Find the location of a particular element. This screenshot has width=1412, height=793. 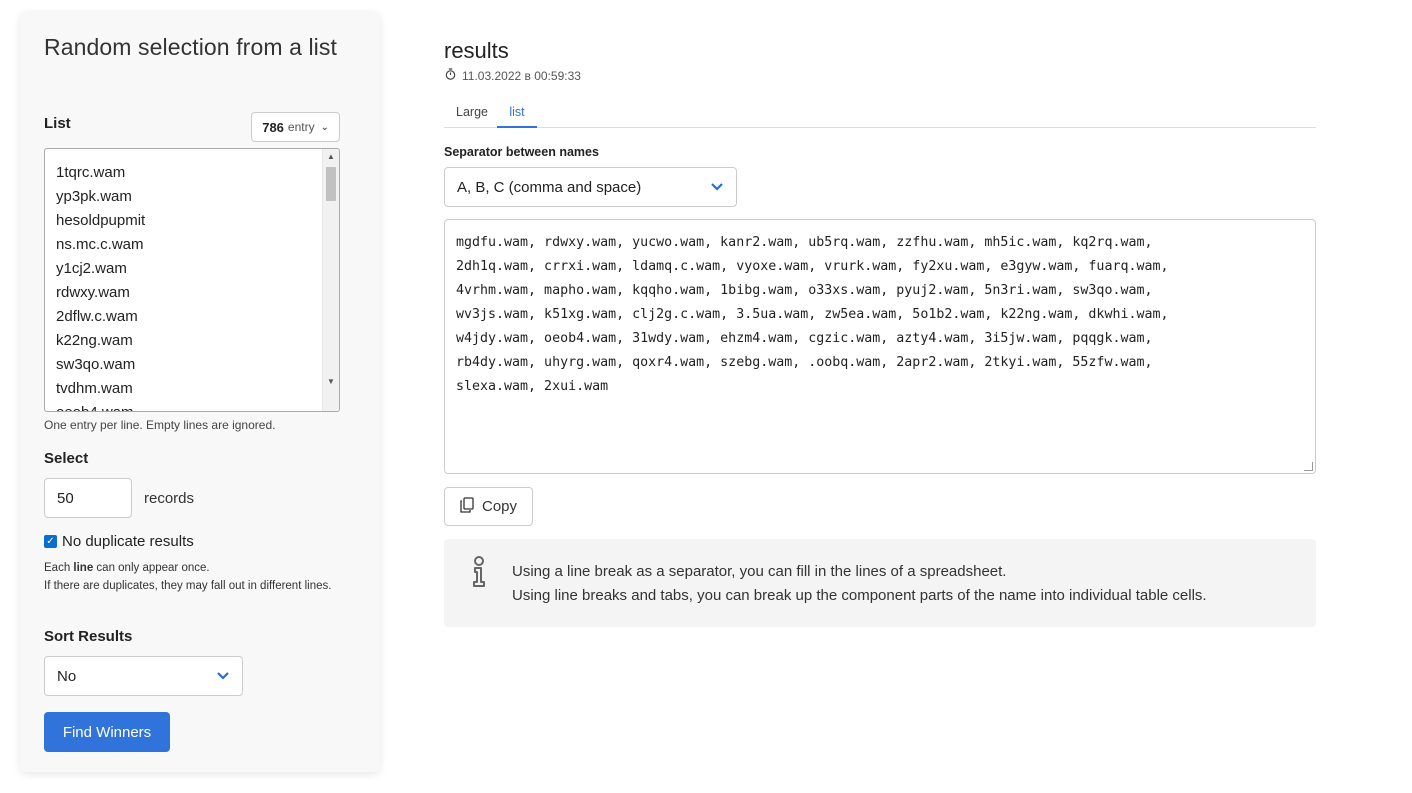

note-suffix: can only appear once. is located at coordinates (151, 568).